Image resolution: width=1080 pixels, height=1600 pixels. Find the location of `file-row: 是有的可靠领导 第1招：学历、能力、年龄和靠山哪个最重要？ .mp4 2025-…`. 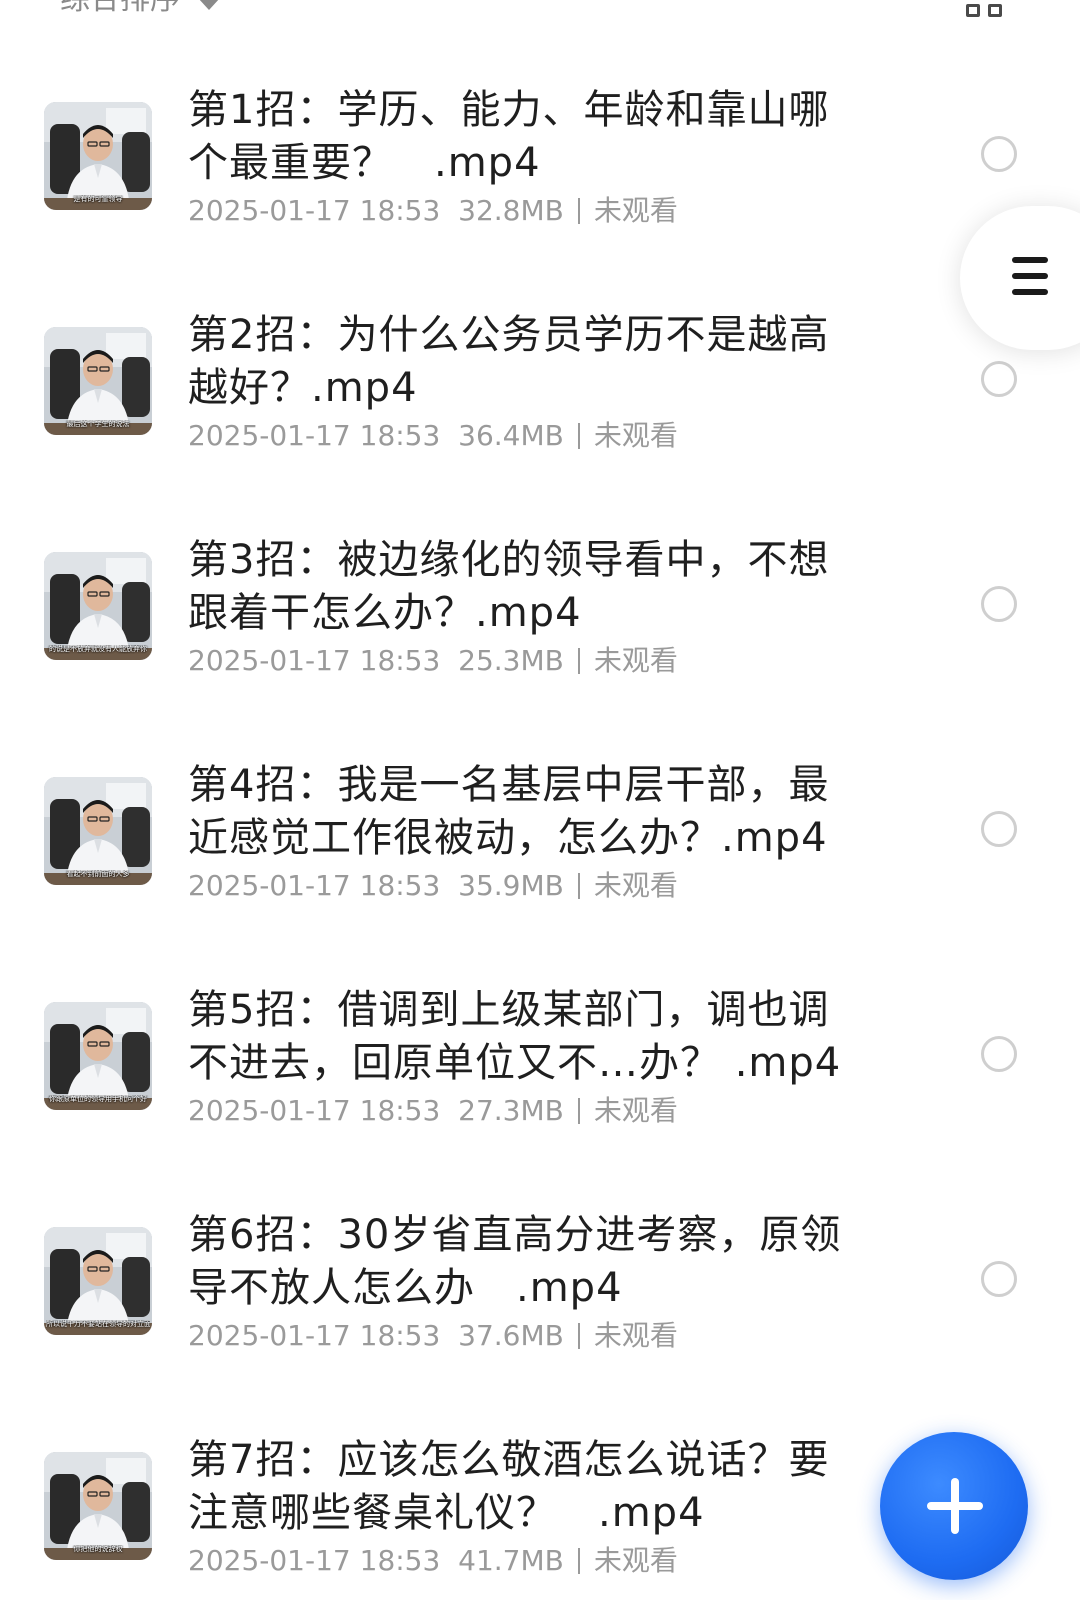

file-row: 是有的可靠领导 第1招：学历、能力、年龄和靠山哪个最重要？ .mp4 2025-… is located at coordinates (540, 192).